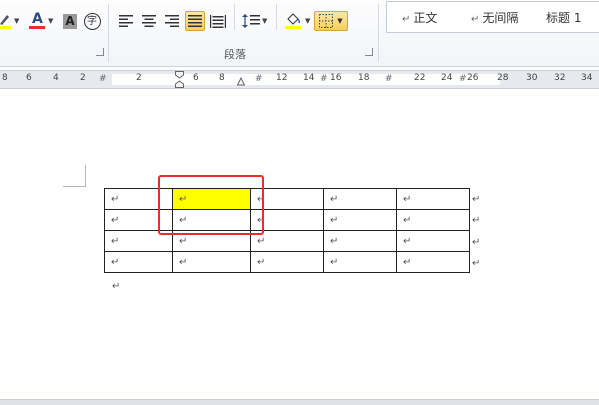  I want to click on justify-icon, so click(195, 21).